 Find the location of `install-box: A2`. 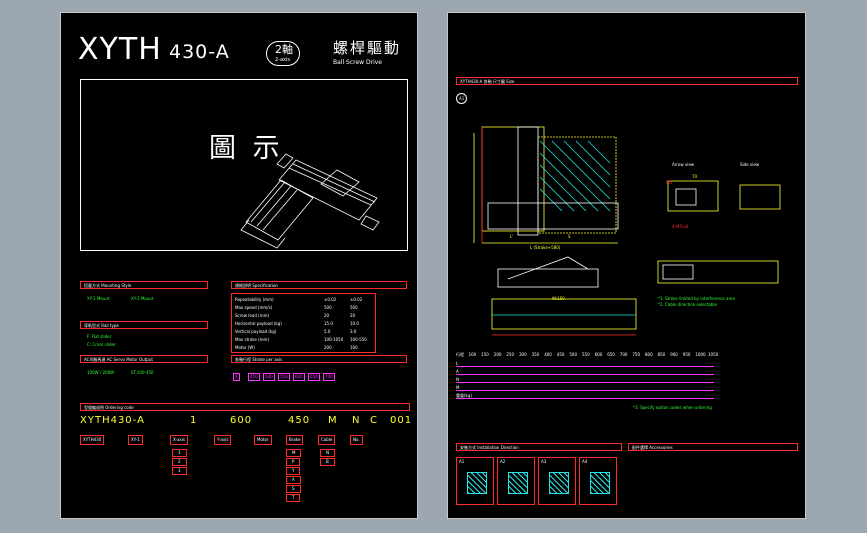

install-box: A2 is located at coordinates (516, 481).